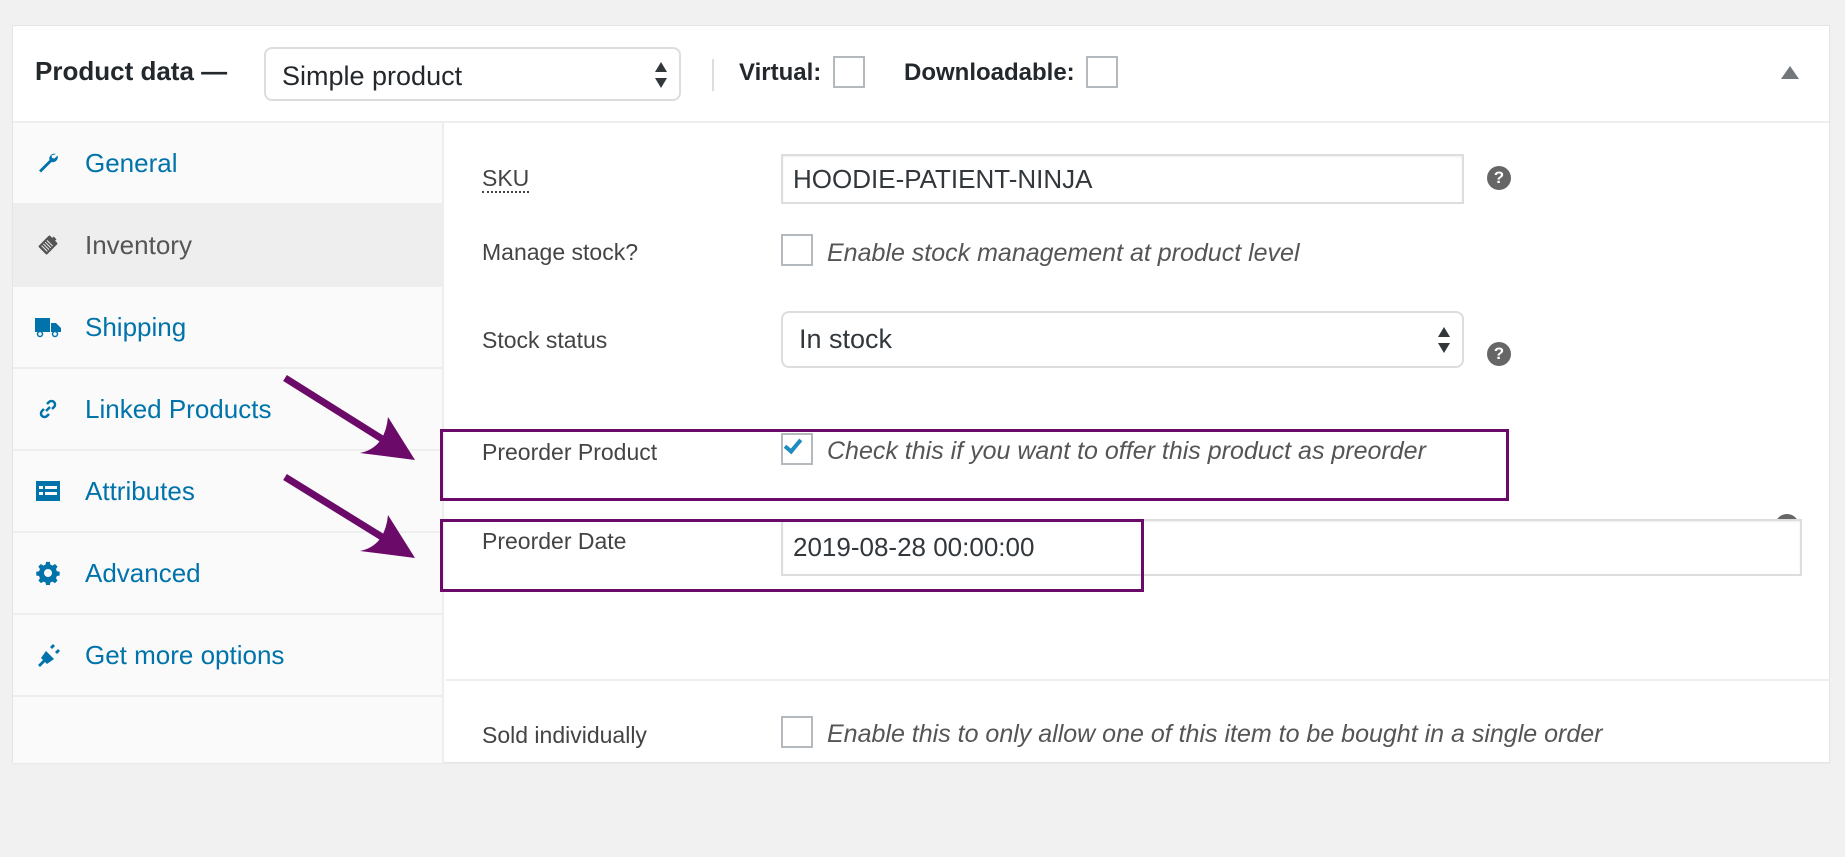 This screenshot has width=1845, height=857. Describe the element at coordinates (472, 74) in the screenshot. I see `product-type-select: Simple product` at that location.